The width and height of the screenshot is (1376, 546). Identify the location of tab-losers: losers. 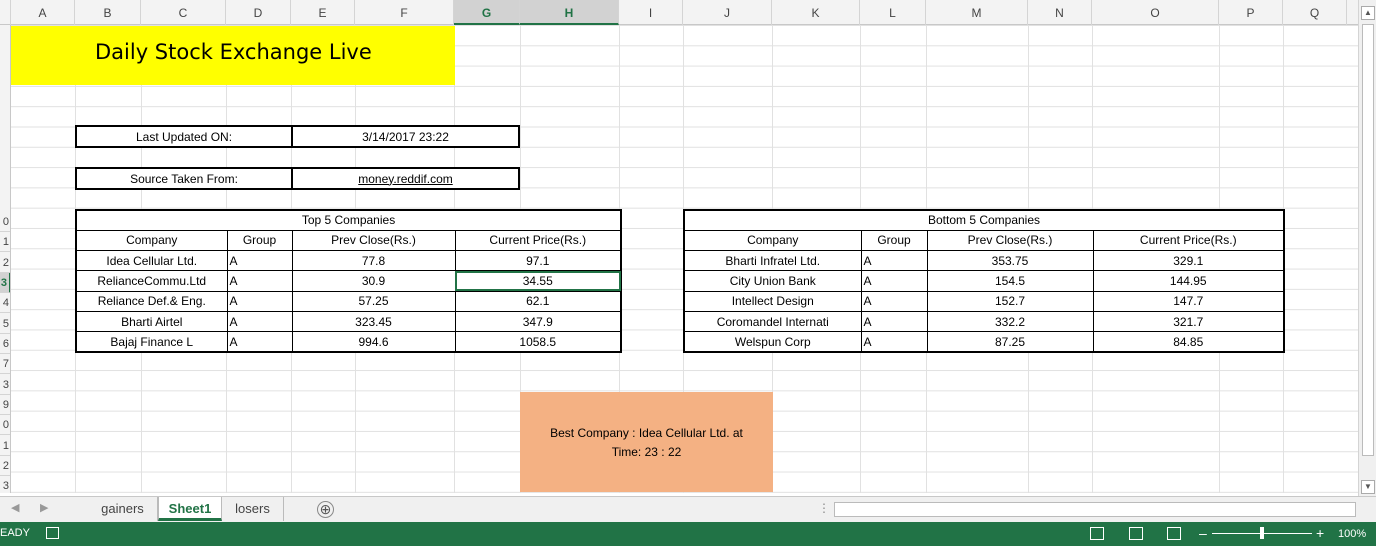
(253, 509).